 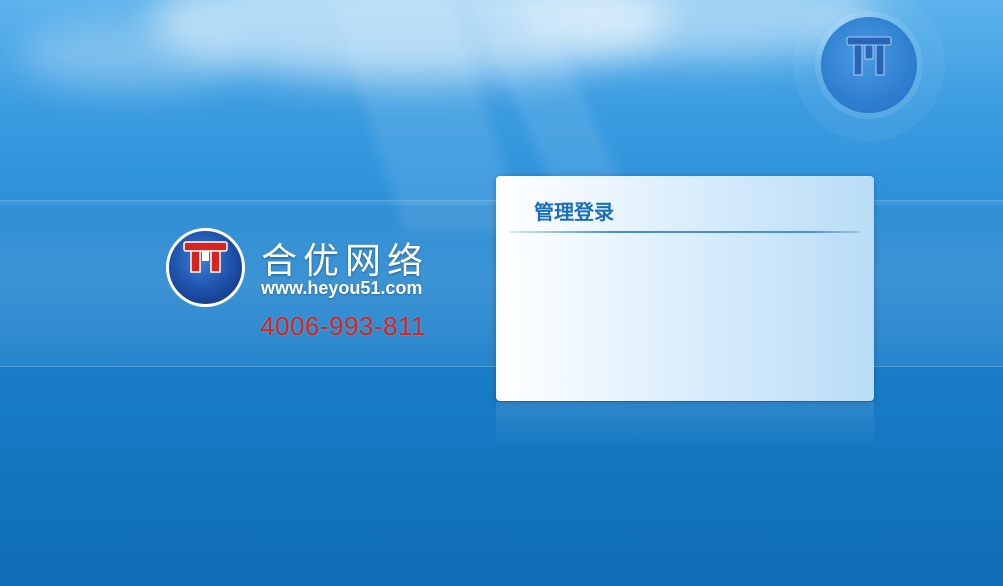 I want to click on heyou-logo-icon, so click(x=205, y=267).